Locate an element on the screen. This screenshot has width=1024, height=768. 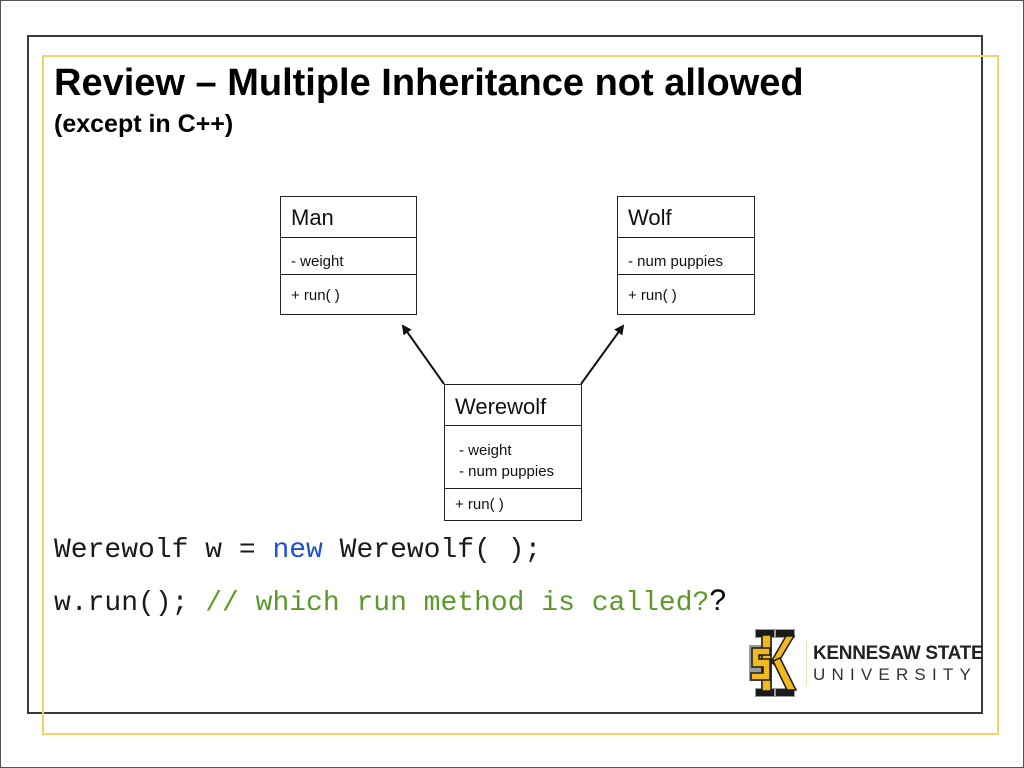
code-text: Werewolf w = is located at coordinates (163, 550).